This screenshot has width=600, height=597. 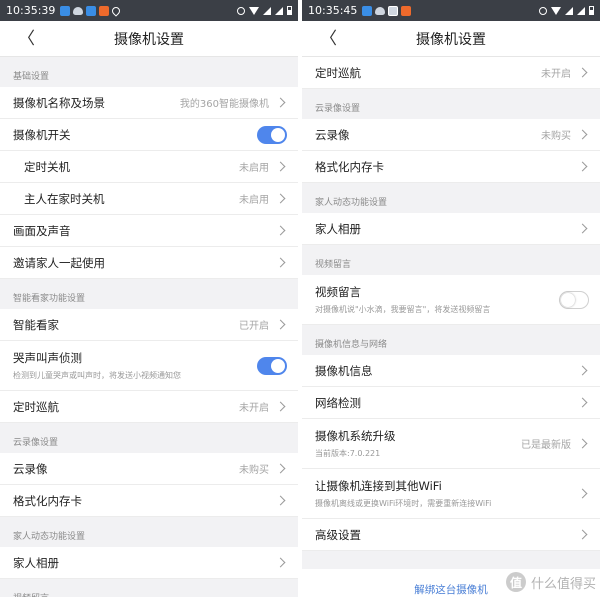 I want to click on row-label: 邀请家人一起使用, so click(x=59, y=262).